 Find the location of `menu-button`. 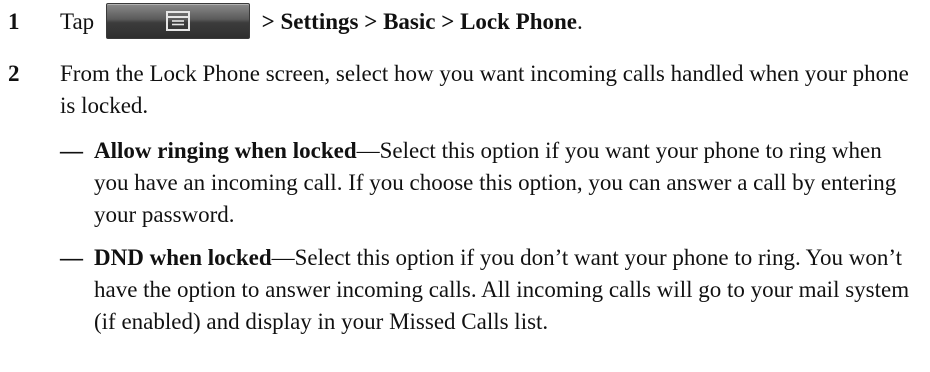

menu-button is located at coordinates (177, 20).